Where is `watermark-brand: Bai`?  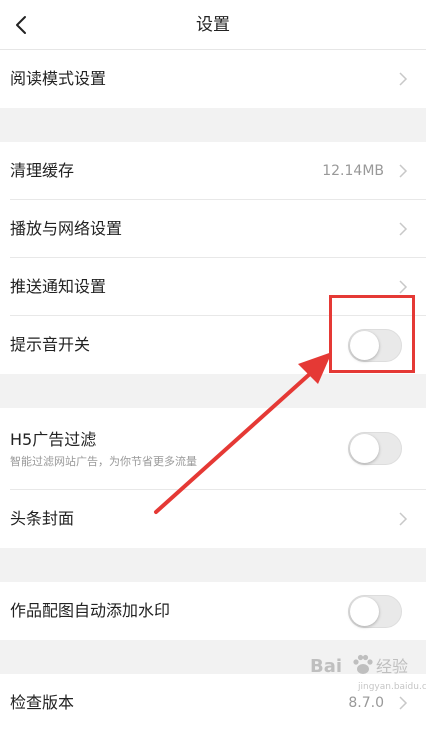 watermark-brand: Bai is located at coordinates (326, 666).